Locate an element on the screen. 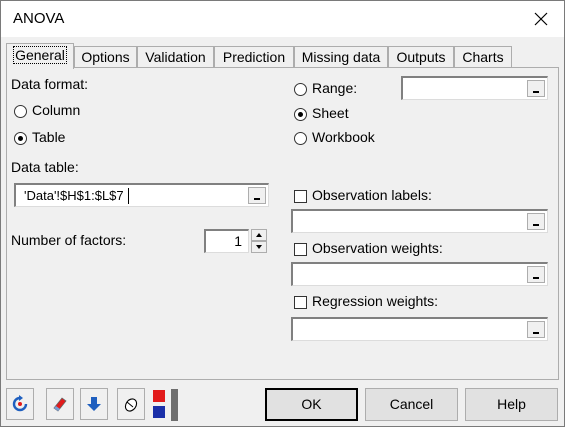 The width and height of the screenshot is (565, 427). data-table-value: 'Data'!$H$1:$L$7 is located at coordinates (74, 195).